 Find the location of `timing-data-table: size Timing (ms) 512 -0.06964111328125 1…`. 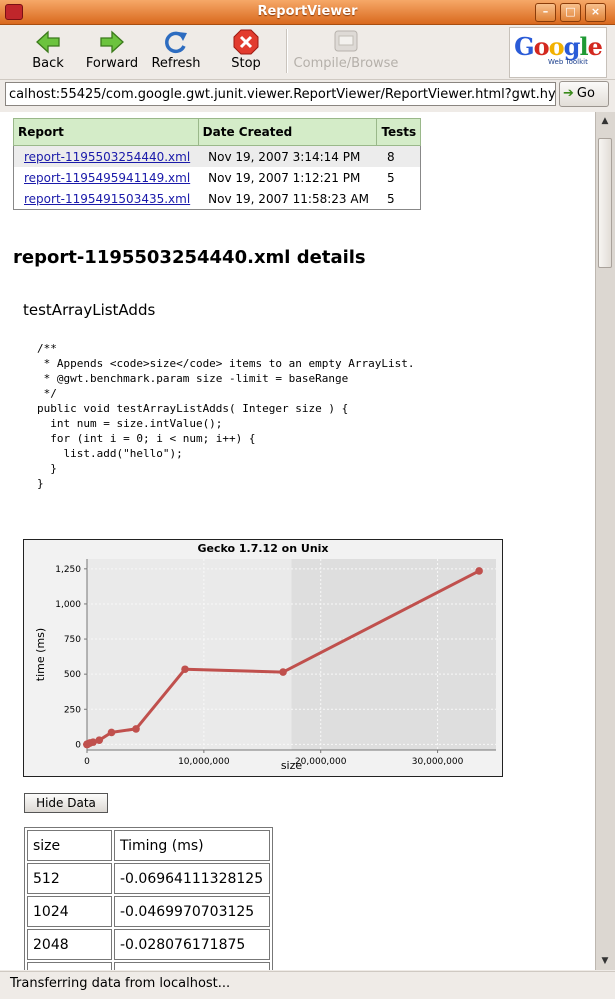

timing-data-table: size Timing (ms) 512 -0.06964111328125 1… is located at coordinates (148, 898).